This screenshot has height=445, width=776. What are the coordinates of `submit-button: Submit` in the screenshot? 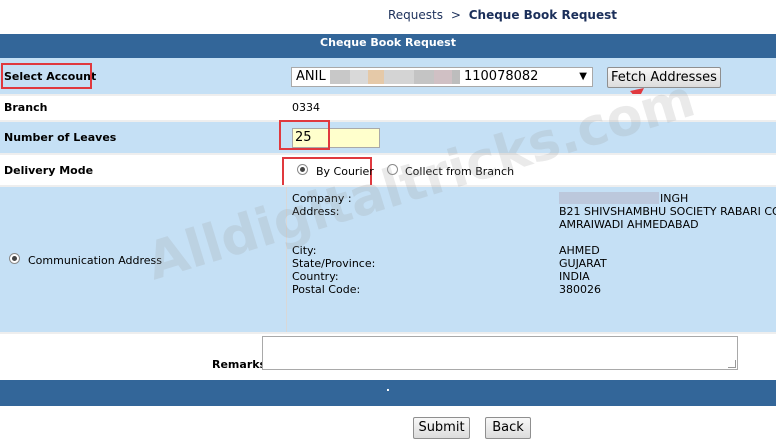 It's located at (441, 428).